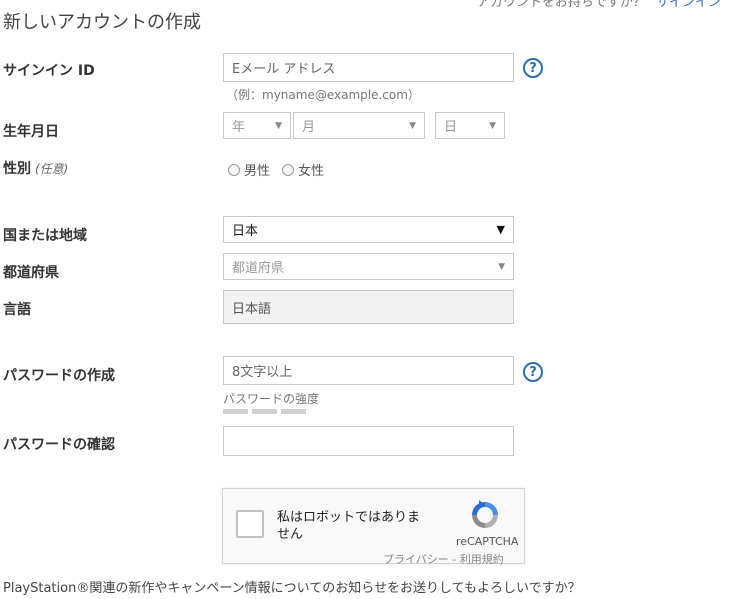  Describe the element at coordinates (309, 127) in the screenshot. I see `birth-month-value: 月` at that location.